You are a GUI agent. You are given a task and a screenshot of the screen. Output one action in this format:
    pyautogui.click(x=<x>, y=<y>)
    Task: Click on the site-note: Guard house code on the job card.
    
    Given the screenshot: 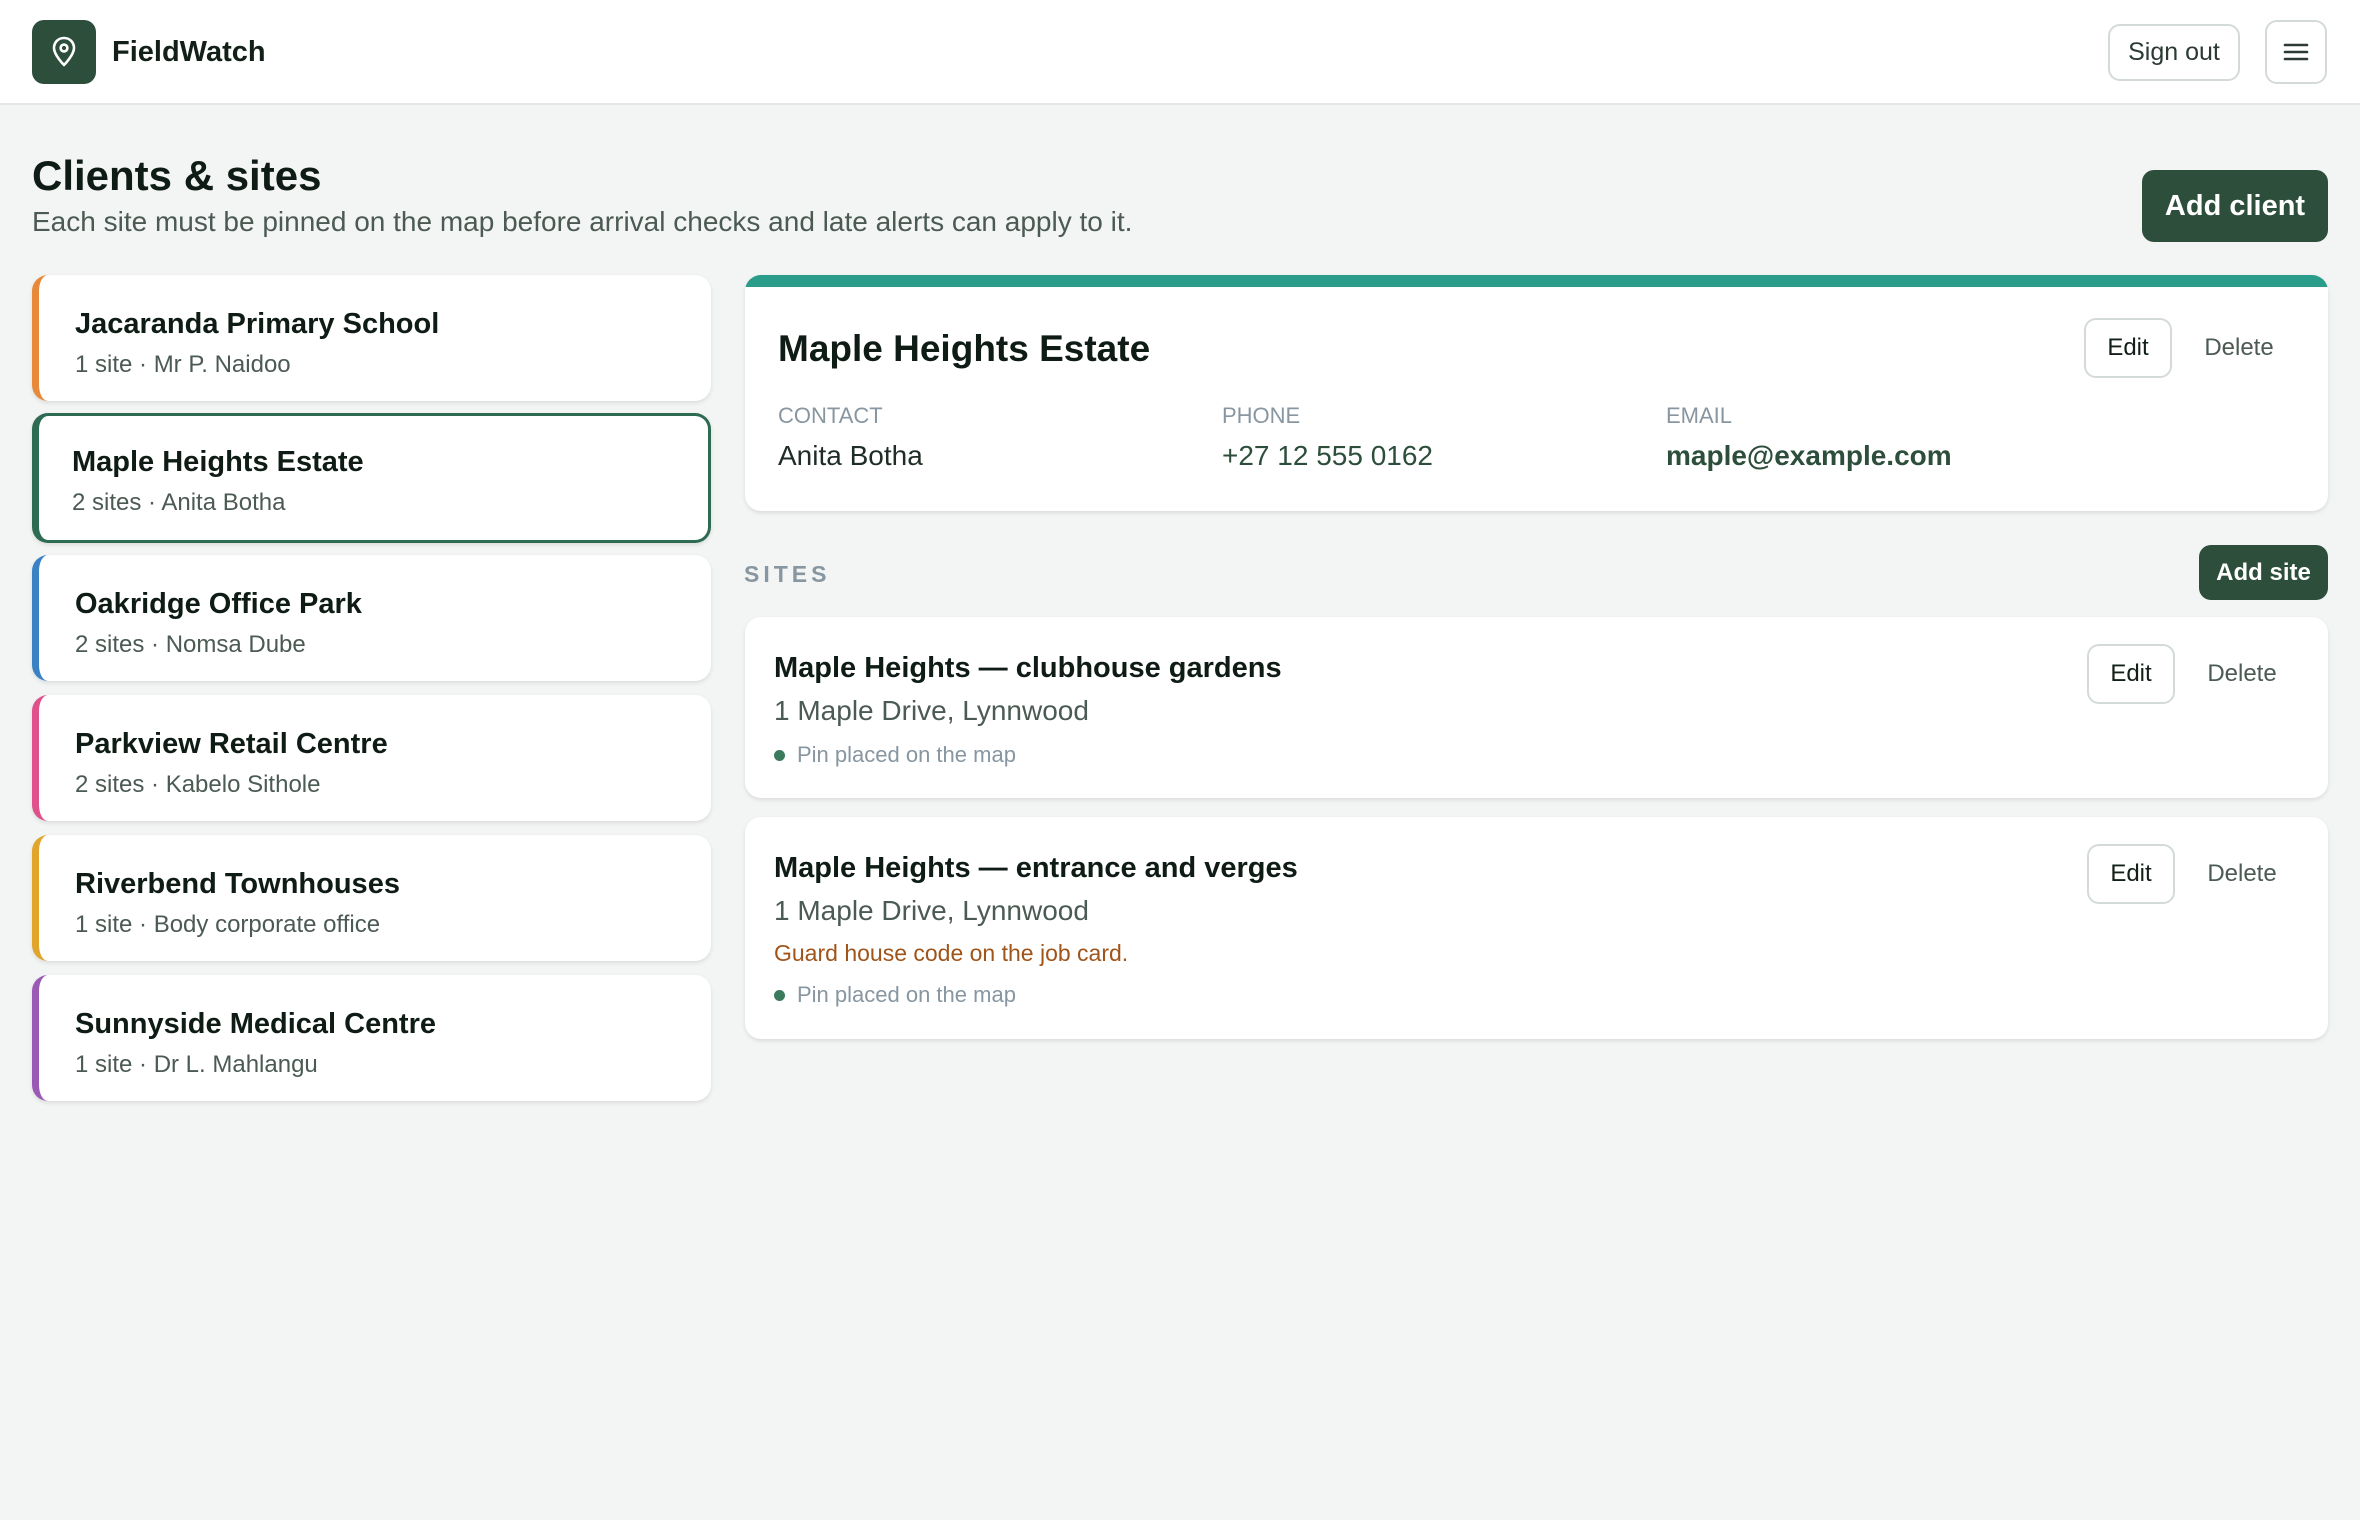 What is the action you would take?
    pyautogui.click(x=951, y=953)
    